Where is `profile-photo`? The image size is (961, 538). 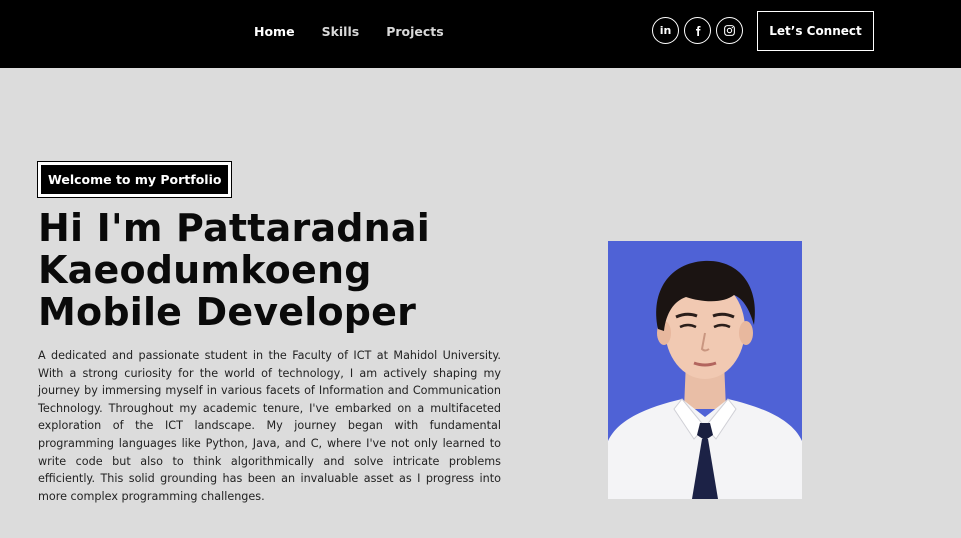 profile-photo is located at coordinates (705, 370).